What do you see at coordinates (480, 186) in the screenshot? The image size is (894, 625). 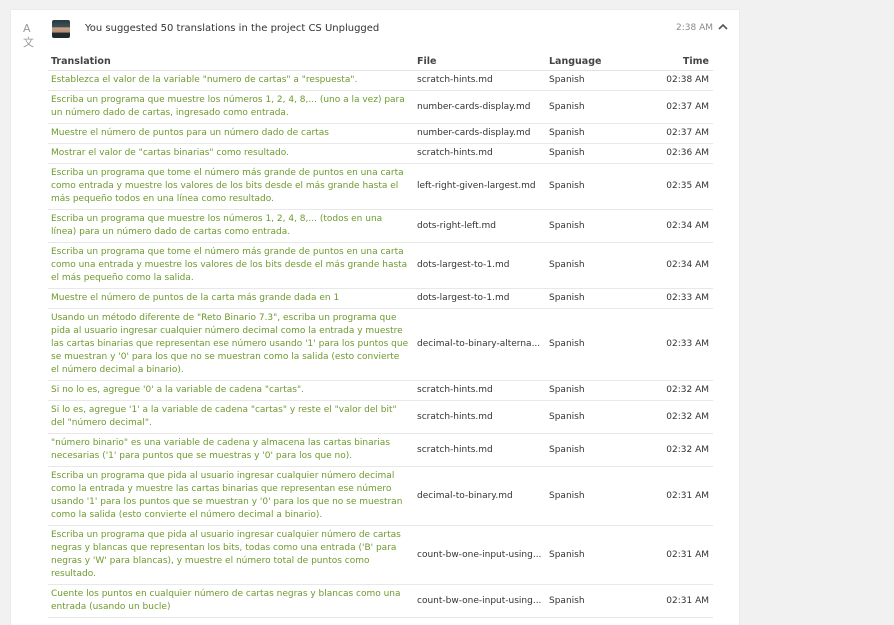 I see `file-cell: left-right-given-largest.md` at bounding box center [480, 186].